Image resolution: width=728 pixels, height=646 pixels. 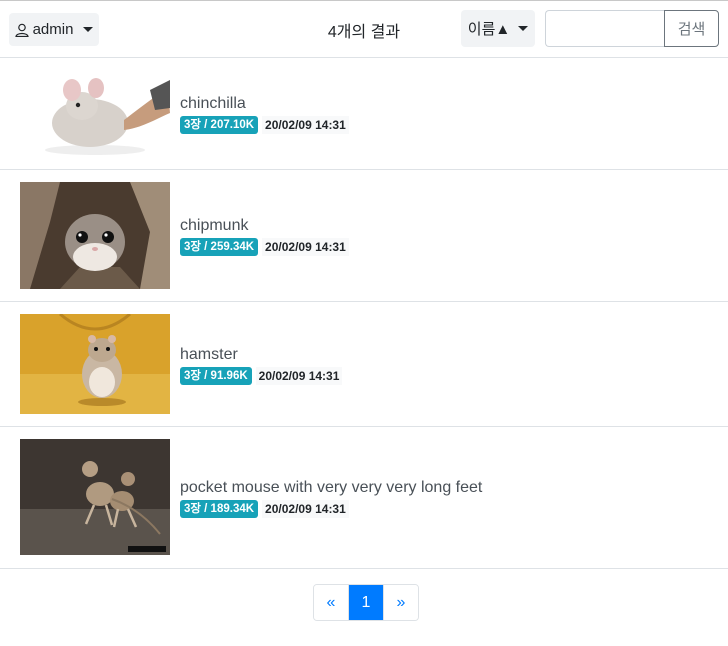 I want to click on pagination-next: », so click(x=400, y=602).